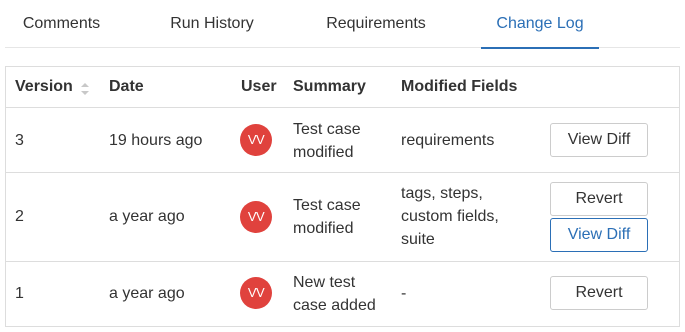 The image size is (685, 332). I want to click on summary-line: case added, so click(334, 305).